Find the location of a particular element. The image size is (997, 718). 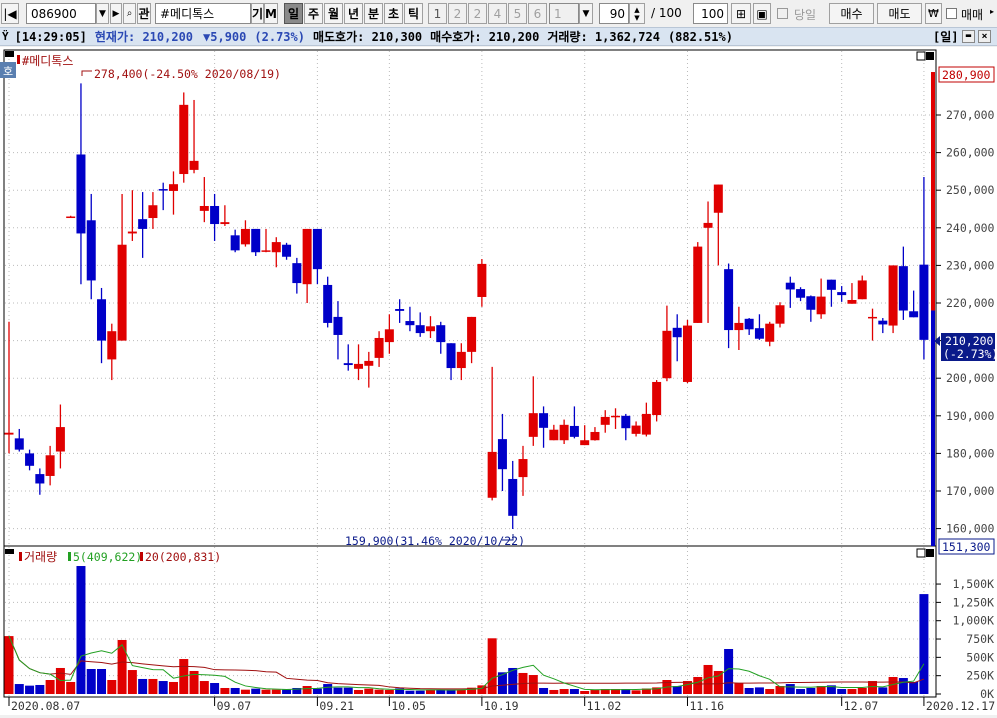

period-tab-5: 초 is located at coordinates (393, 13).